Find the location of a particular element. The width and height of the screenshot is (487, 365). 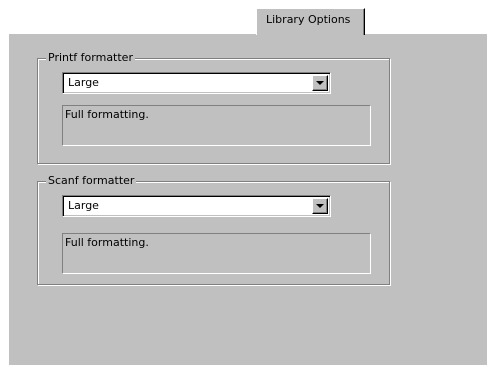

printf-formatter-dropdown-button is located at coordinates (320, 83).